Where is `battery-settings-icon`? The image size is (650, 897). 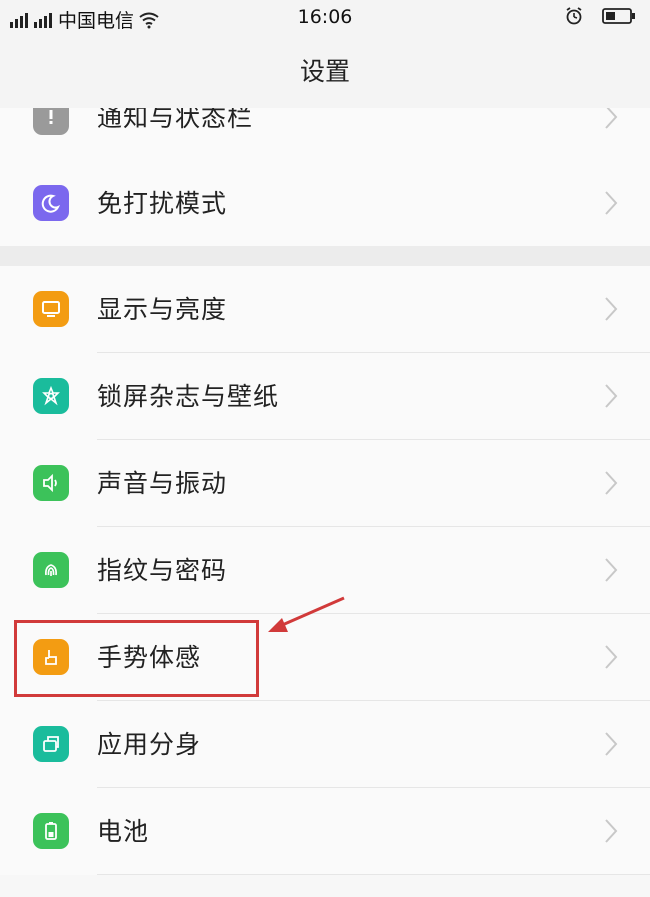 battery-settings-icon is located at coordinates (51, 831).